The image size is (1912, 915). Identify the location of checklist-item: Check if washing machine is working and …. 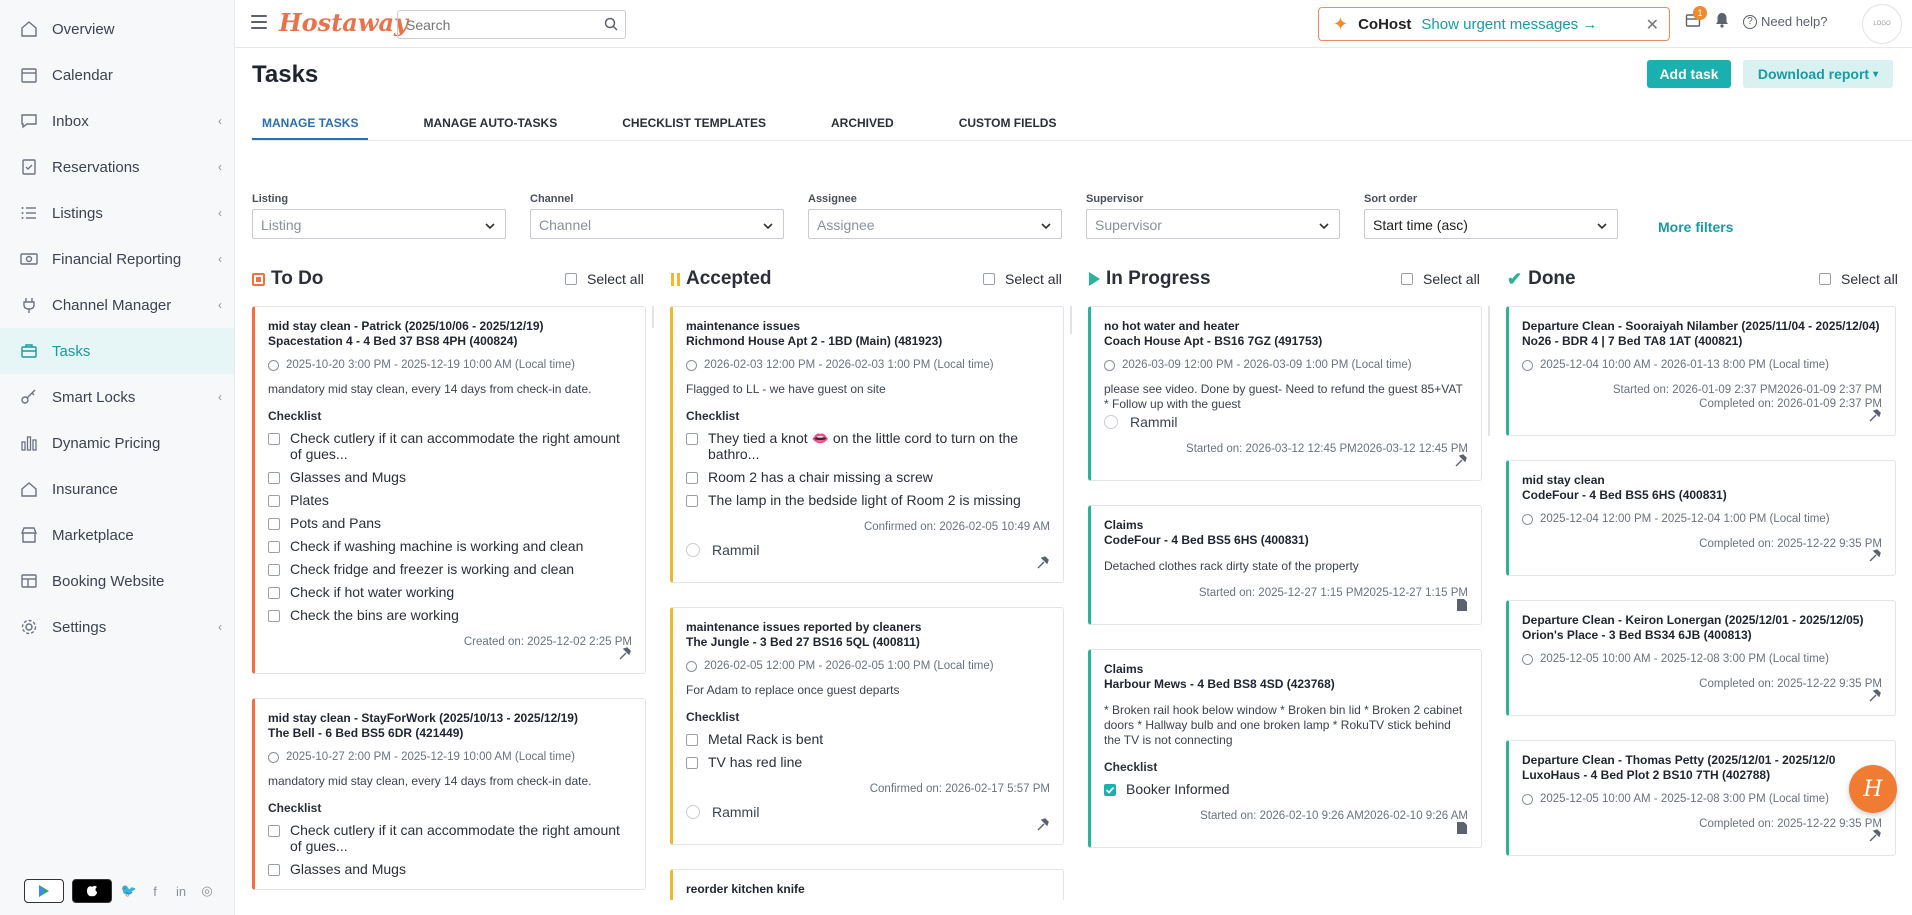
(450, 546).